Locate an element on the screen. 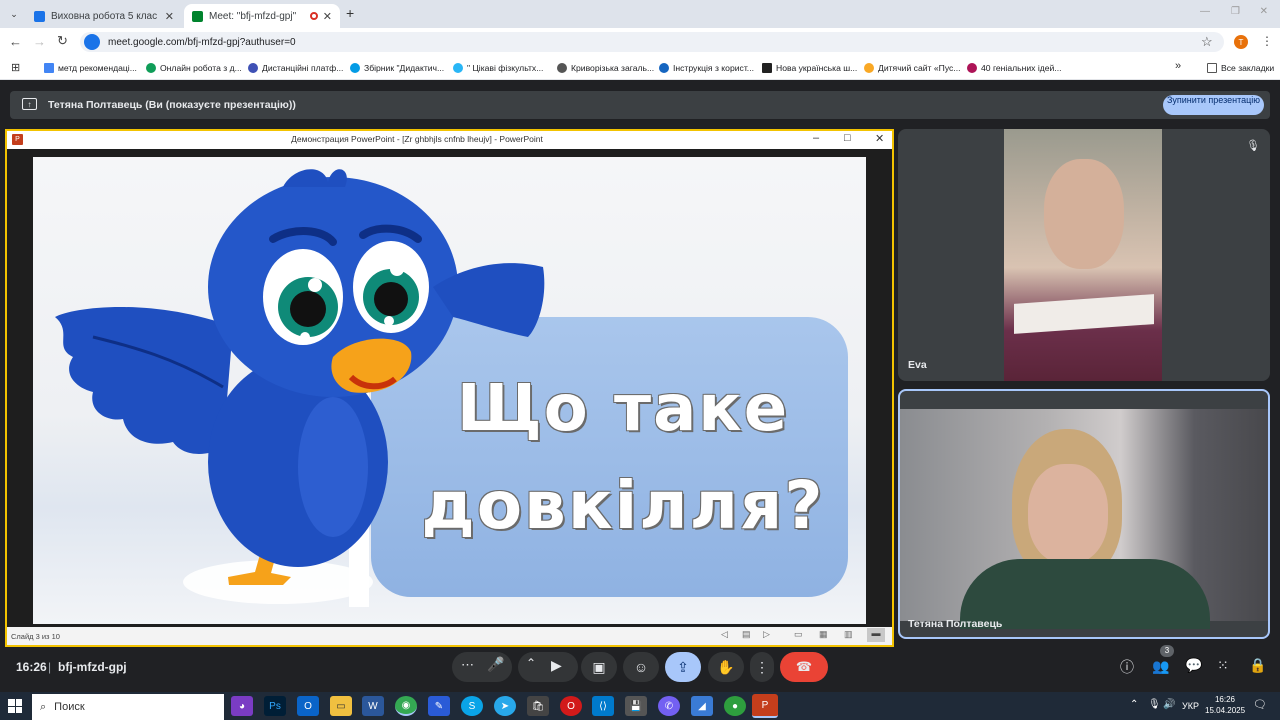 The width and height of the screenshot is (1280, 720). more-options-button: ⋮ is located at coordinates (762, 667).